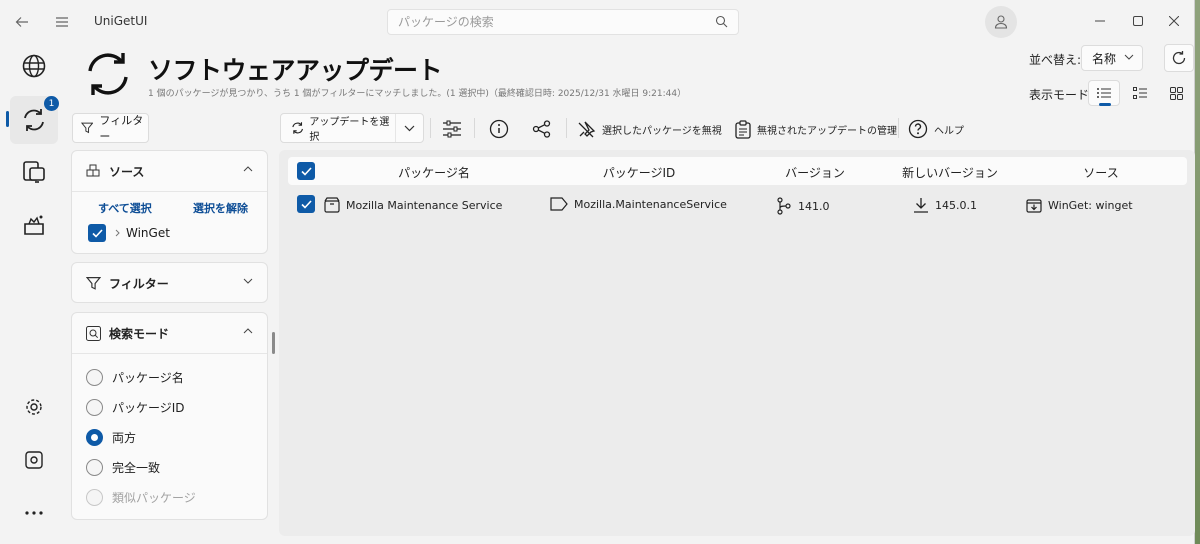 The height and width of the screenshot is (544, 1200). I want to click on column-header-source: ソース, so click(1100, 172).